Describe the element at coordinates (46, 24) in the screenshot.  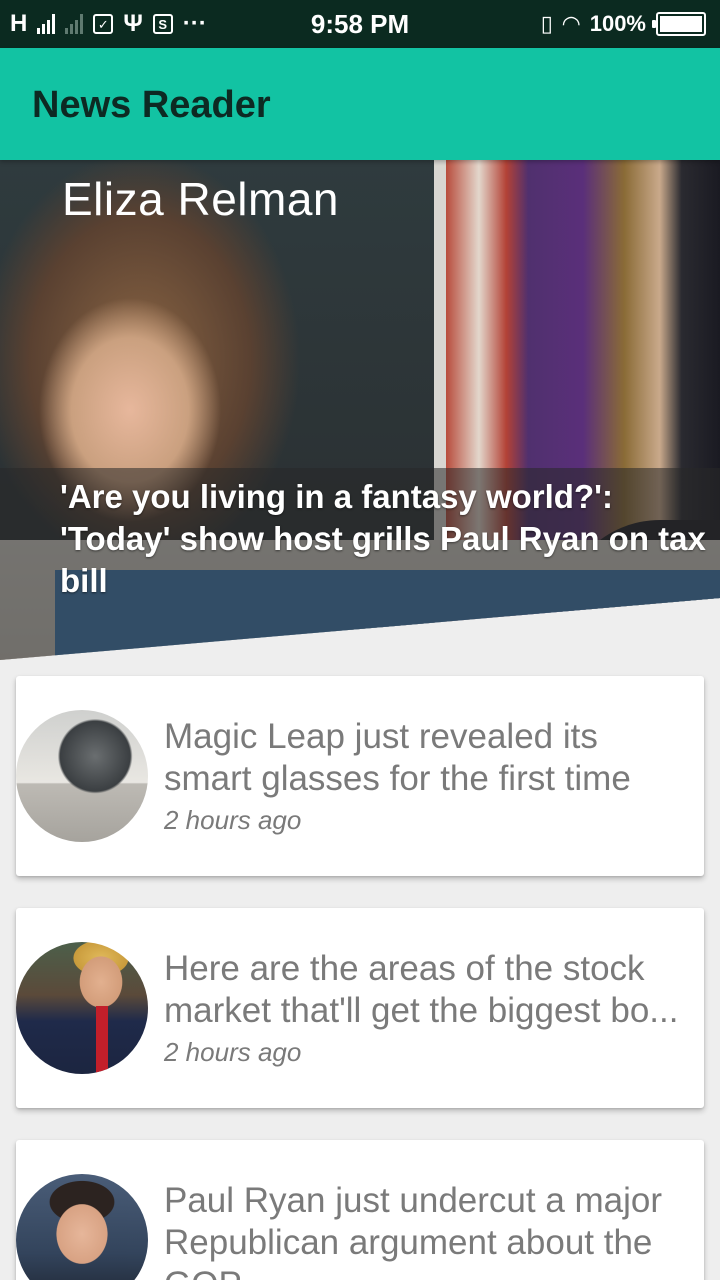
I see `signal-icon` at that location.